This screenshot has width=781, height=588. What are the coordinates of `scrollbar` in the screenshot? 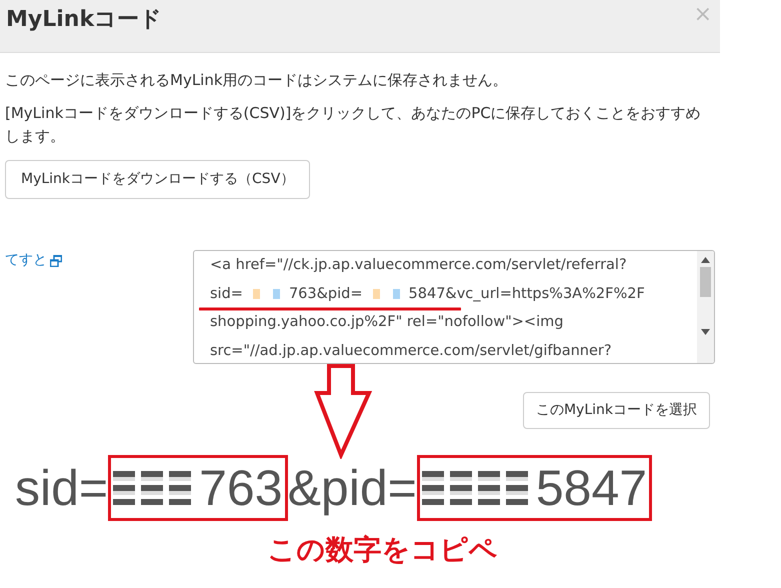 It's located at (705, 307).